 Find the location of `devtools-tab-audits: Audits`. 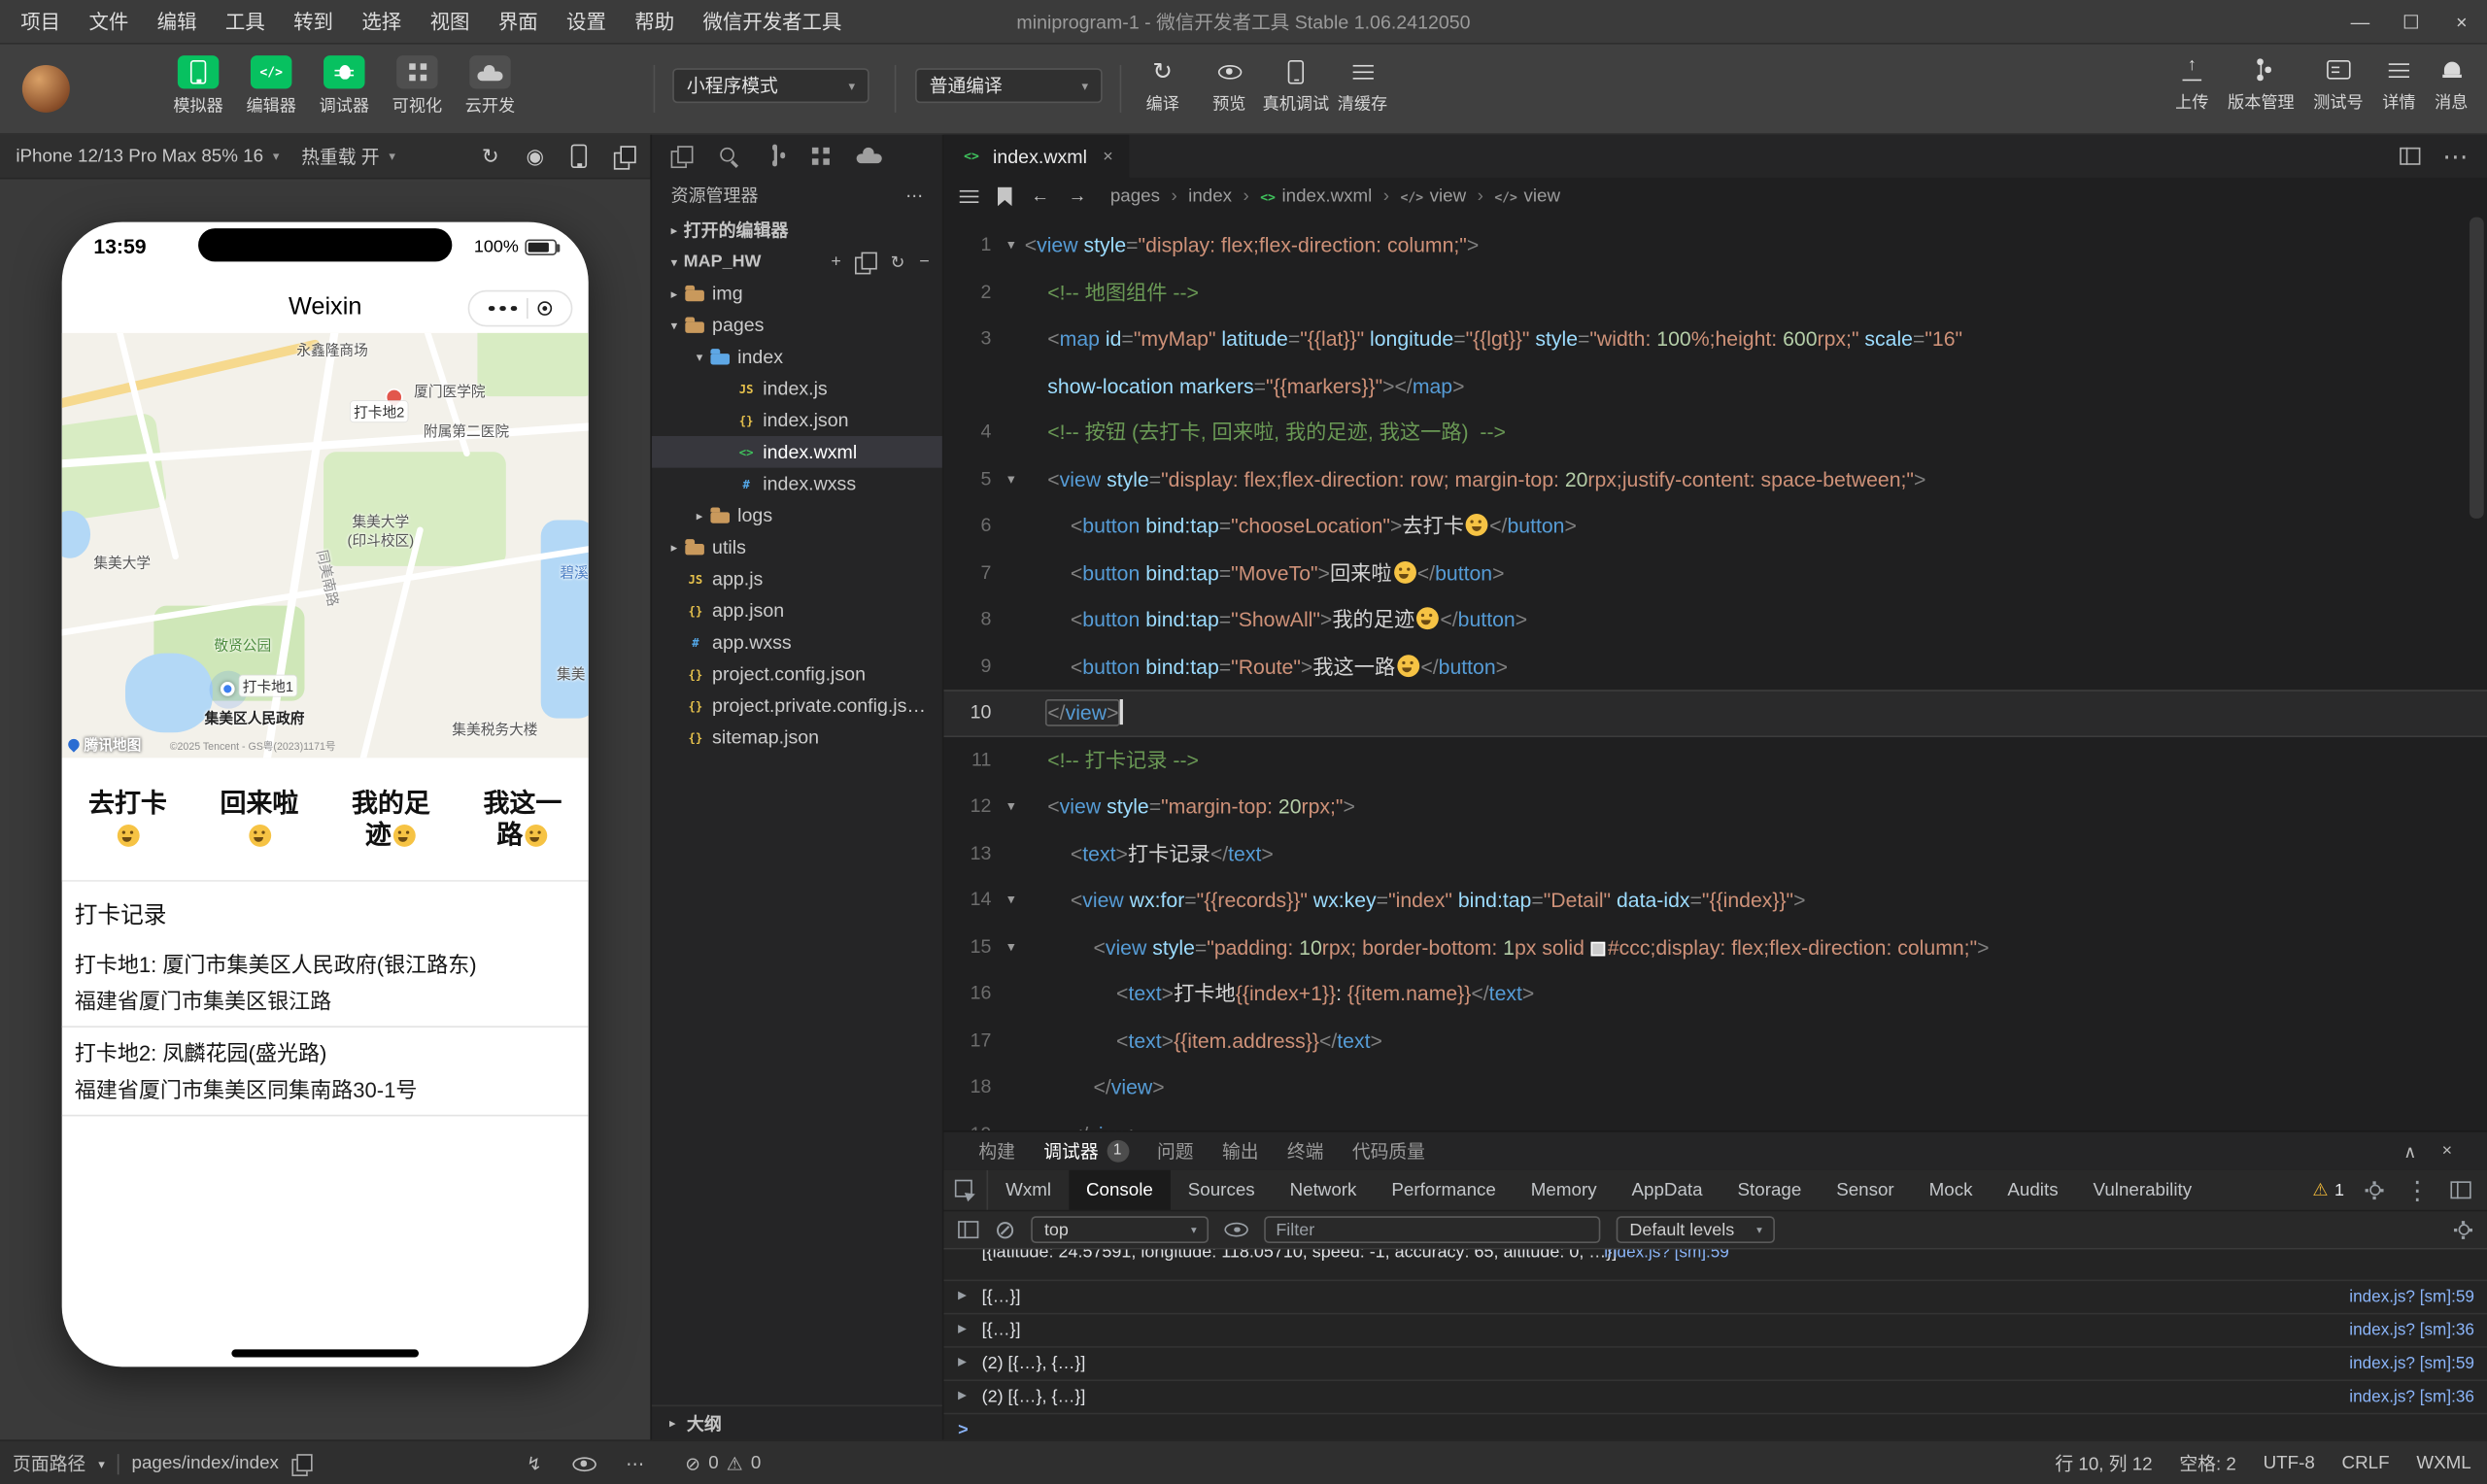

devtools-tab-audits: Audits is located at coordinates (2032, 1190).